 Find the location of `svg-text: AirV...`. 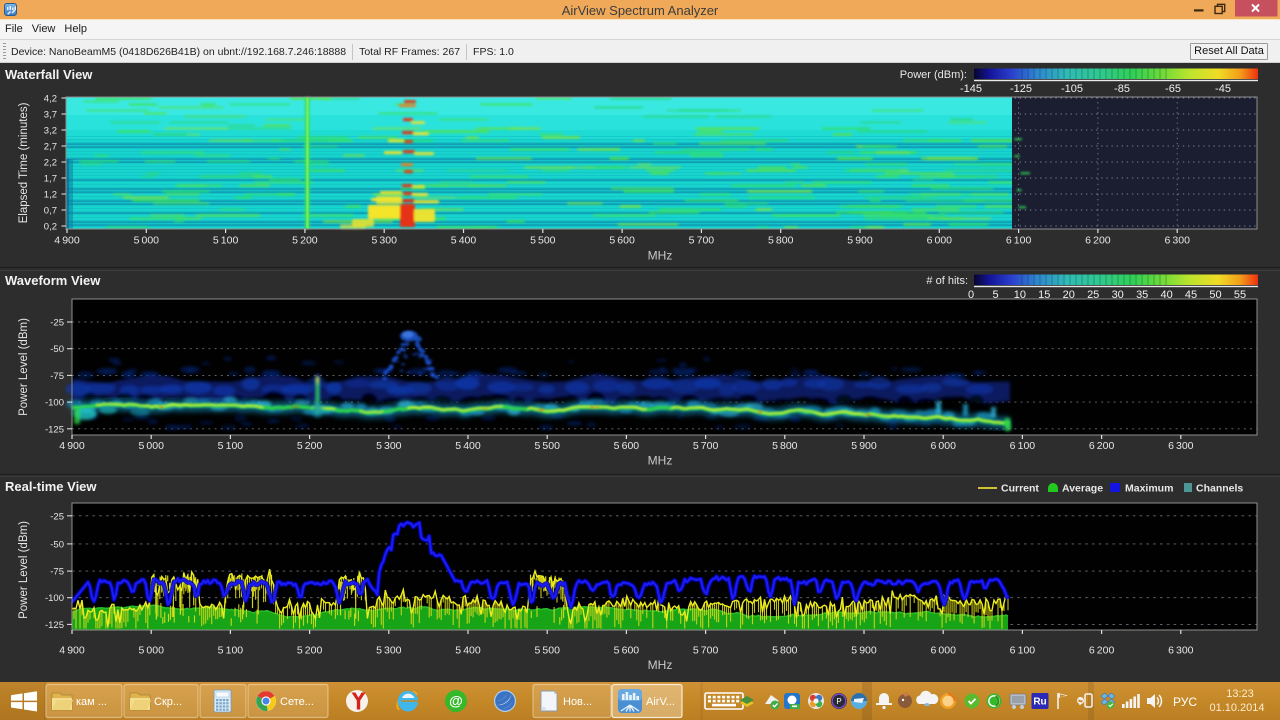

svg-text: AirV... is located at coordinates (660, 702).